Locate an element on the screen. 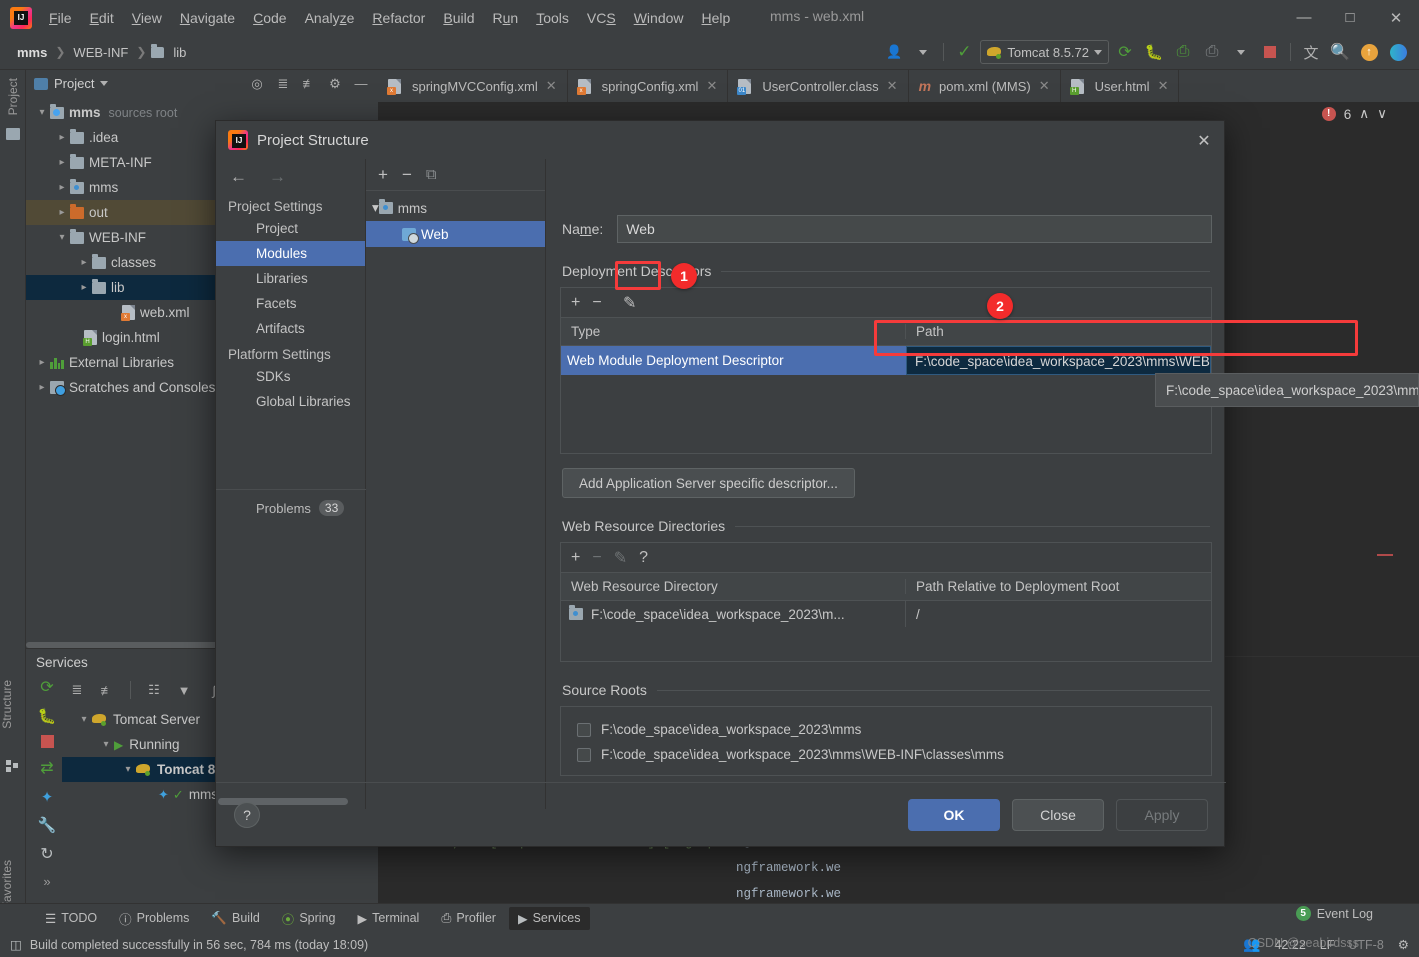 This screenshot has height=957, width=1419. nav-item-problems: Problems 33 is located at coordinates (291, 502).